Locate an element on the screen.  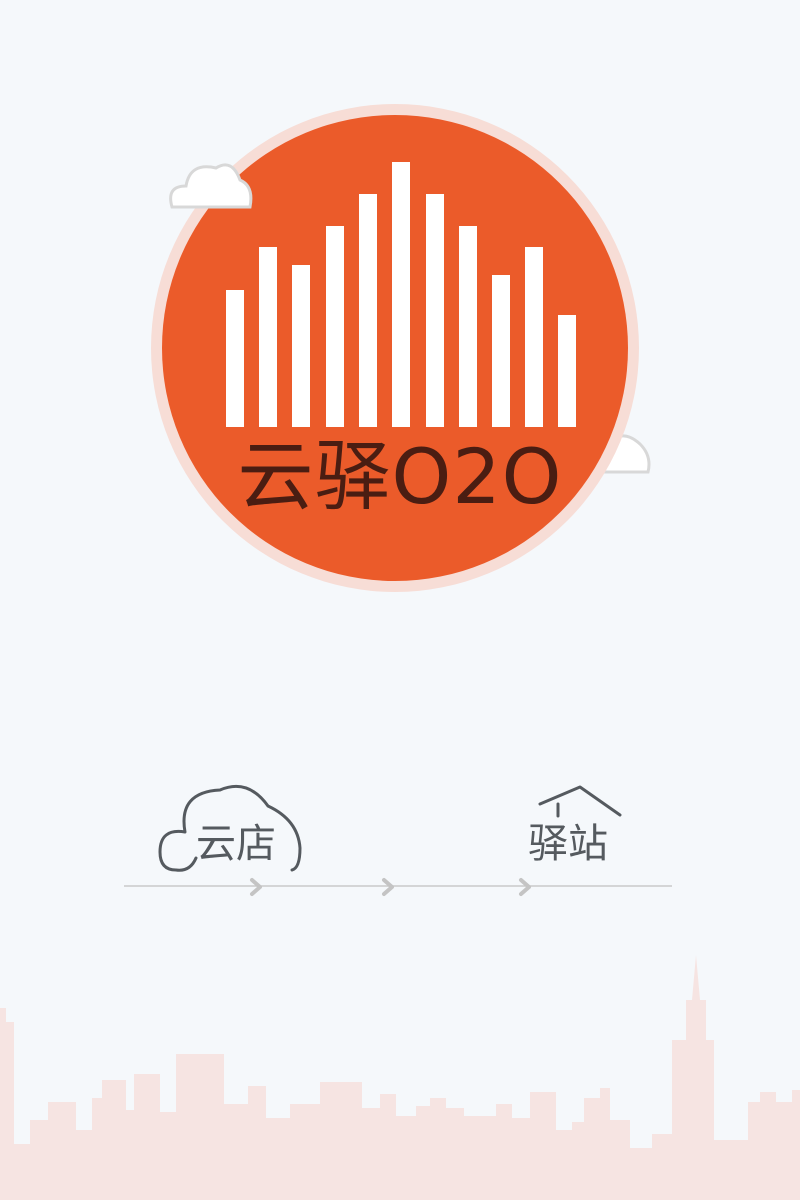
station-label: 驿站 is located at coordinates (568, 844).